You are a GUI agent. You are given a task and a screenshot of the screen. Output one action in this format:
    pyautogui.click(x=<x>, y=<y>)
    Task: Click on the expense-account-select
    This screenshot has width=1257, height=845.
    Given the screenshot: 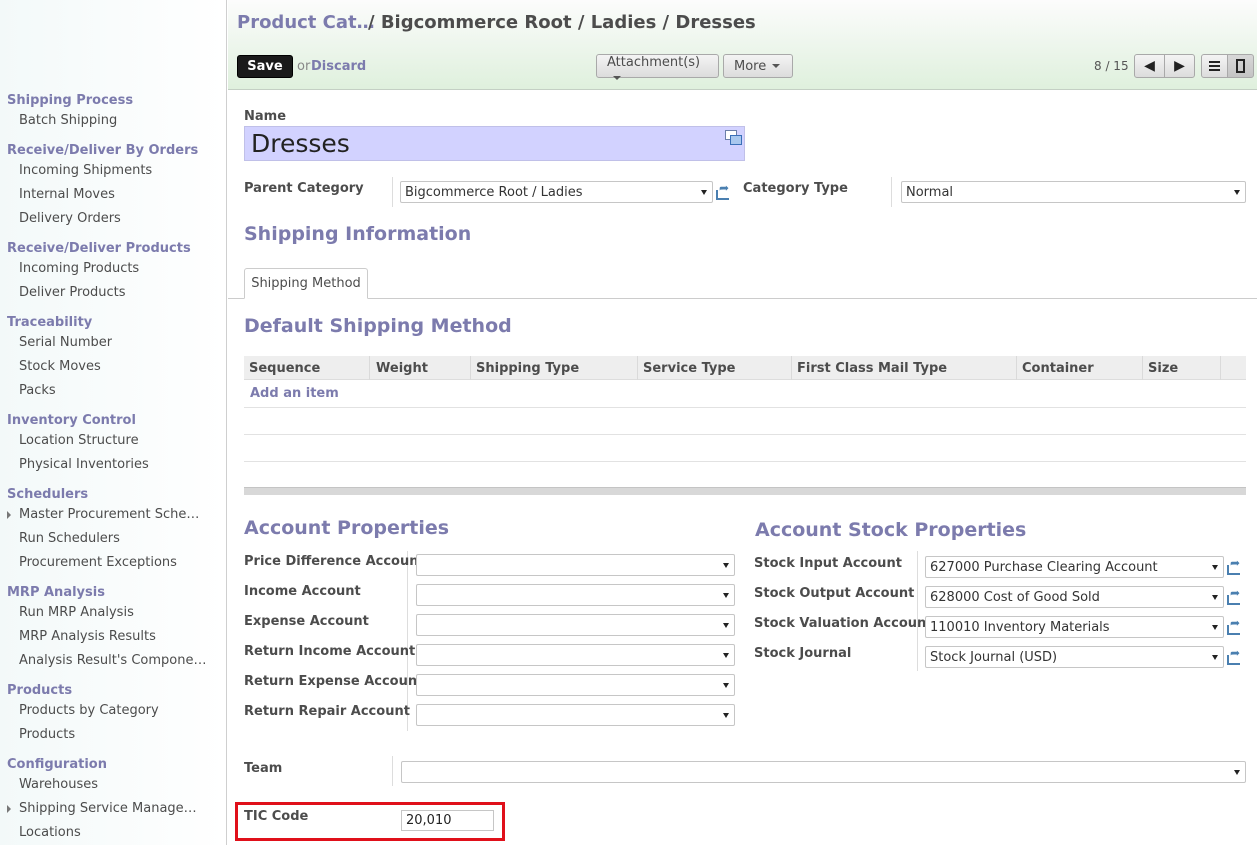 What is the action you would take?
    pyautogui.click(x=575, y=625)
    